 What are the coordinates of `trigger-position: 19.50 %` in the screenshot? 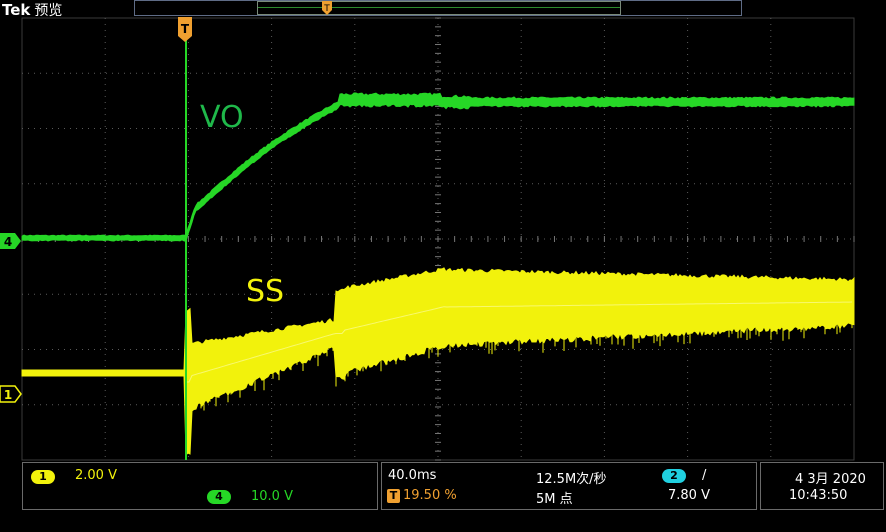 It's located at (430, 495).